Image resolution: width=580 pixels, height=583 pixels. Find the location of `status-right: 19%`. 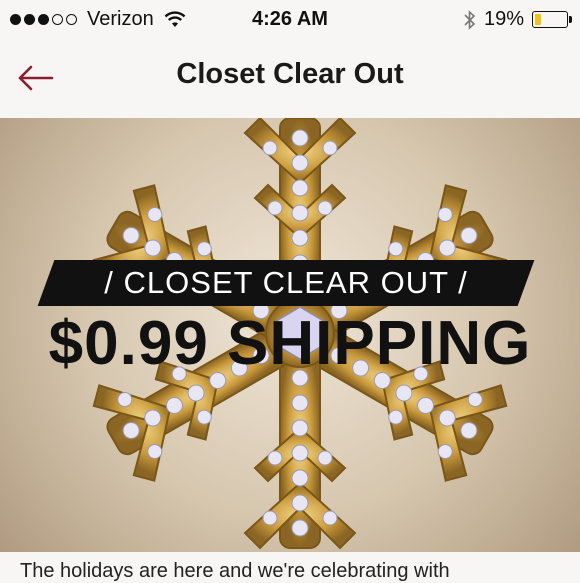

status-right: 19% is located at coordinates (518, 19).